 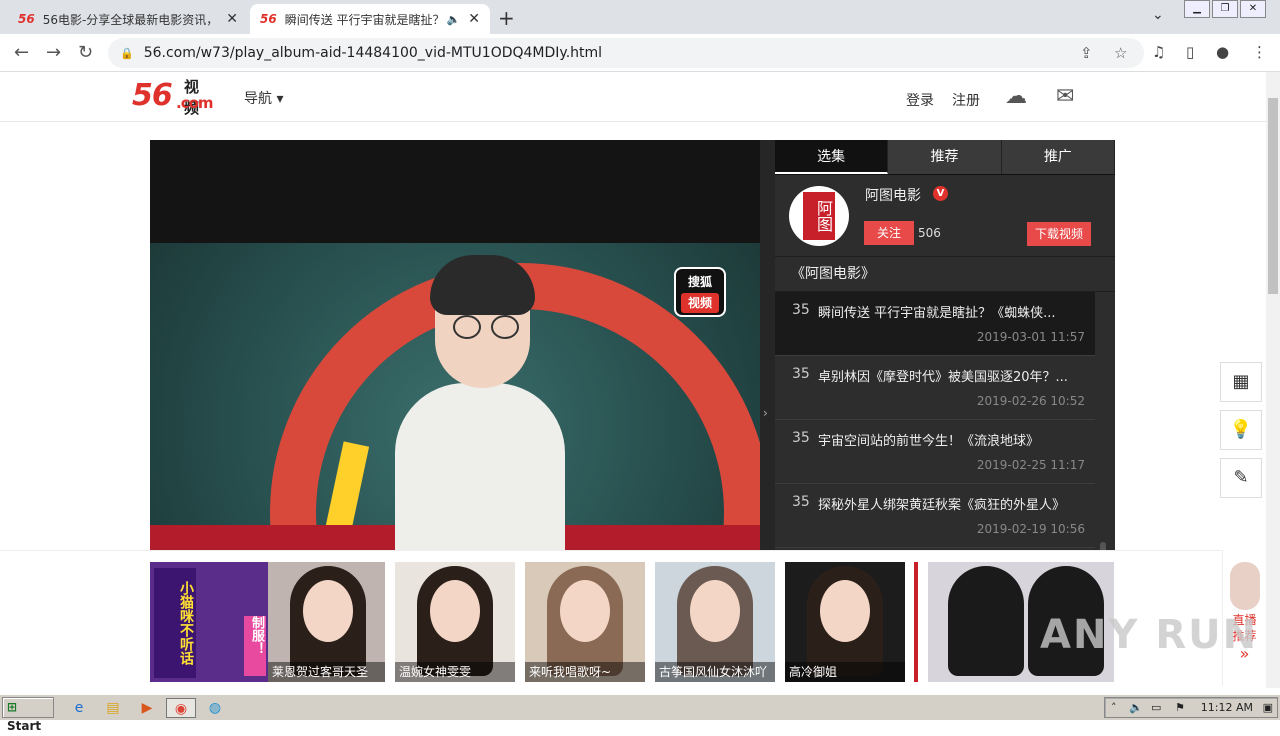 I want to click on episode-title: 宇宙空间站的前世今生！《流浪地球》, so click(x=929, y=441).